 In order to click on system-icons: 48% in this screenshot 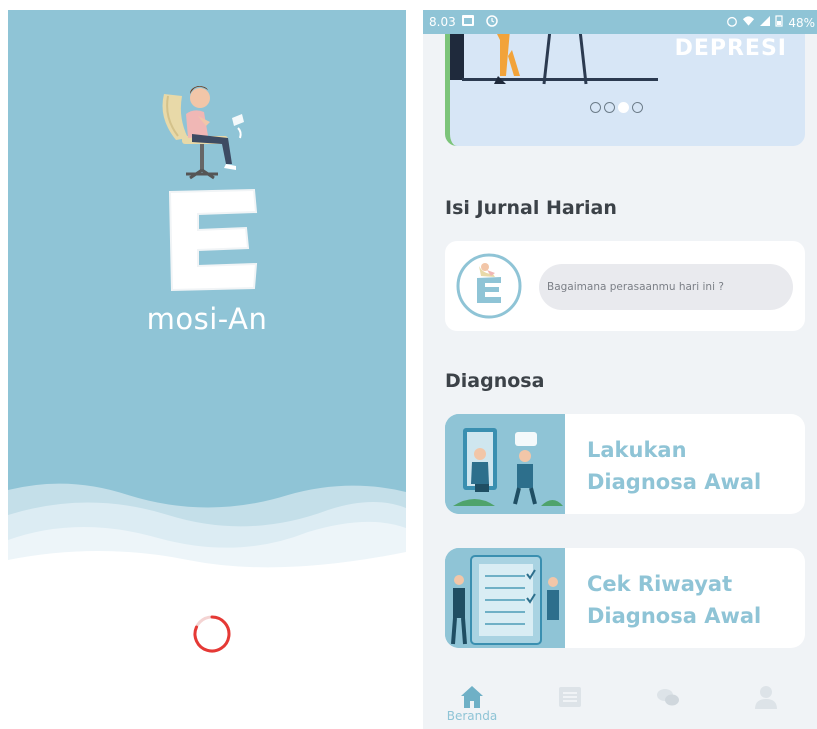, I will do `click(770, 22)`.